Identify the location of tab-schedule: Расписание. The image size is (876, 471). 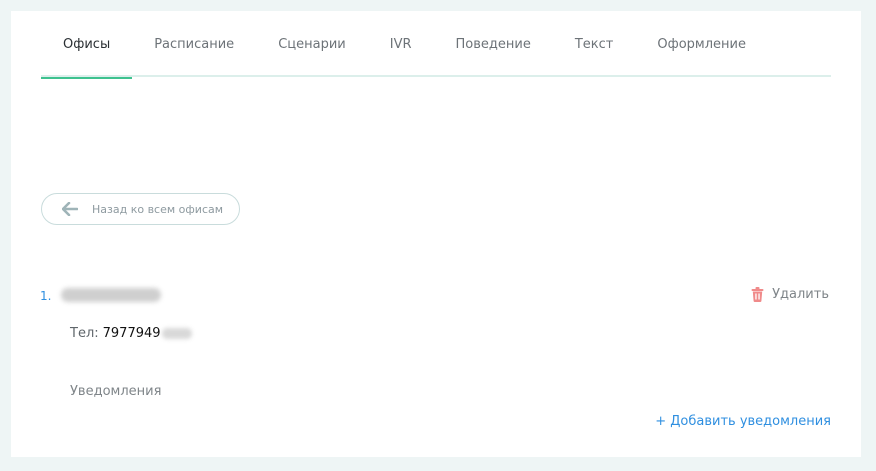
(194, 44).